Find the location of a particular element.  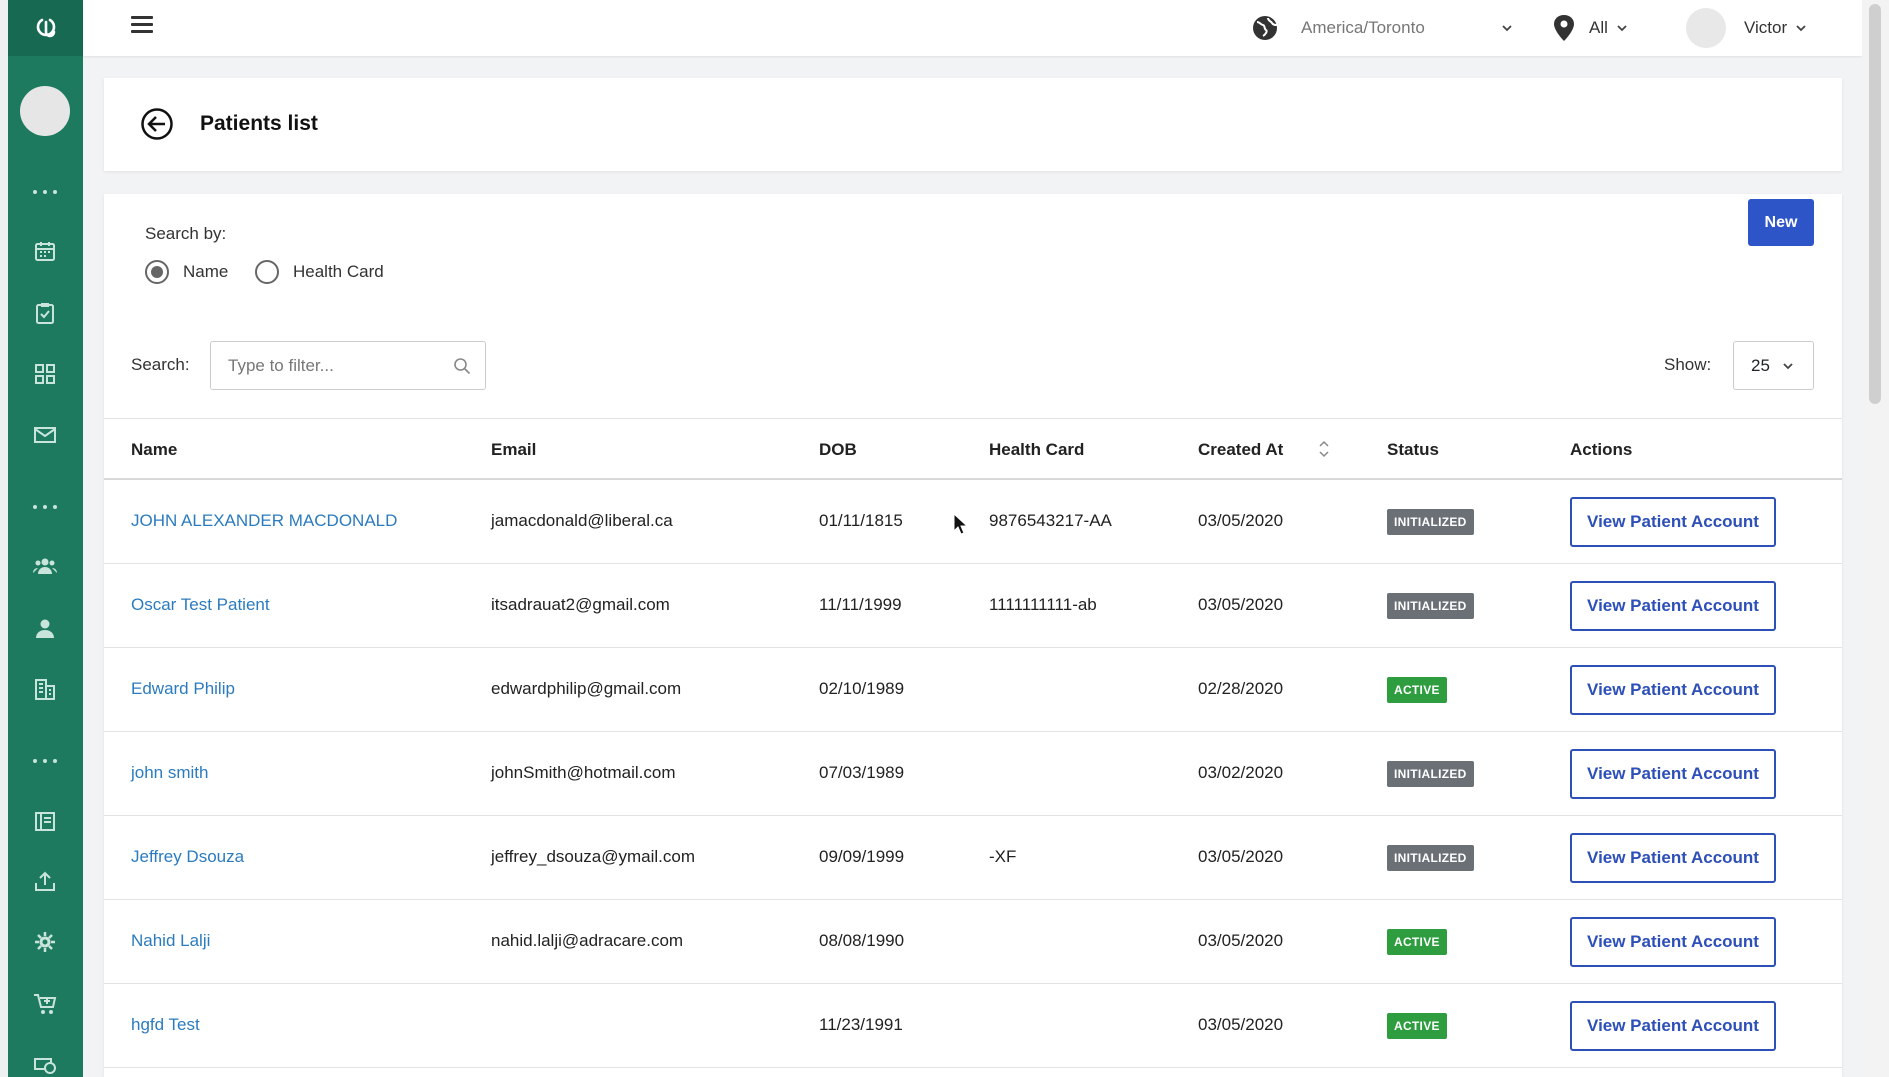

patient-name-link: Nahid Lalji is located at coordinates (170, 941).